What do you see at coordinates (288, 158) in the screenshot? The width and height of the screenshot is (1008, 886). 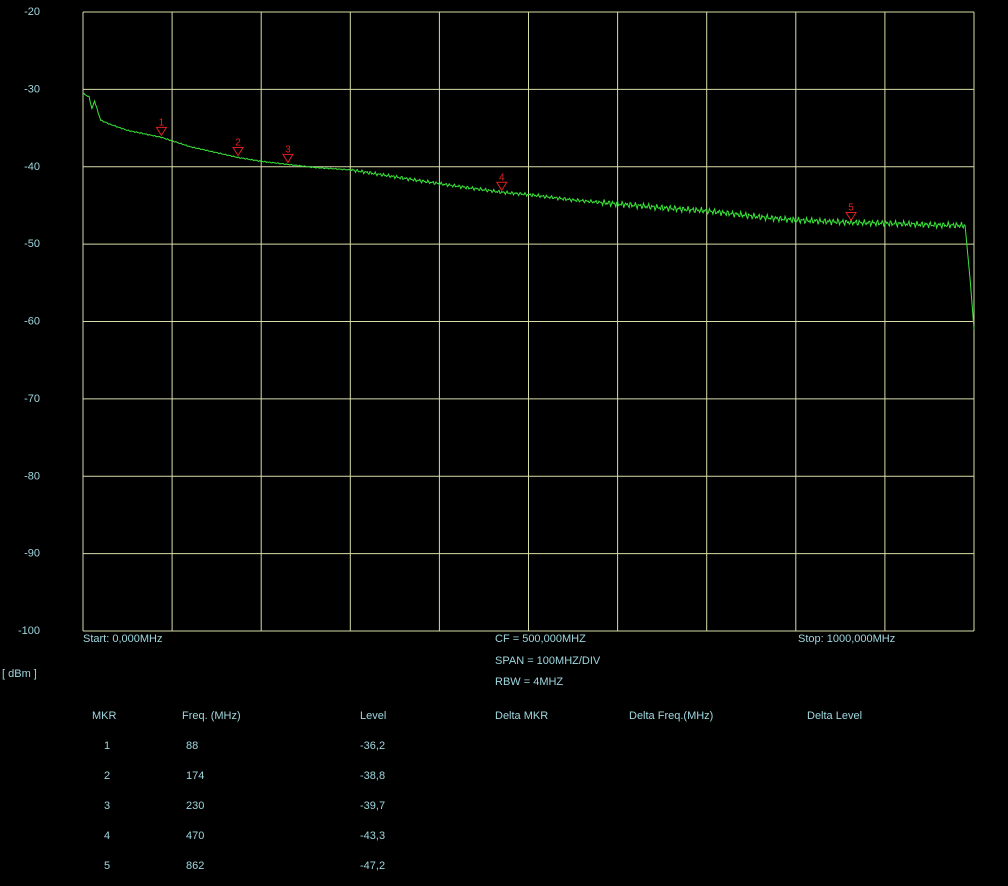 I see `marker-3-triangle` at bounding box center [288, 158].